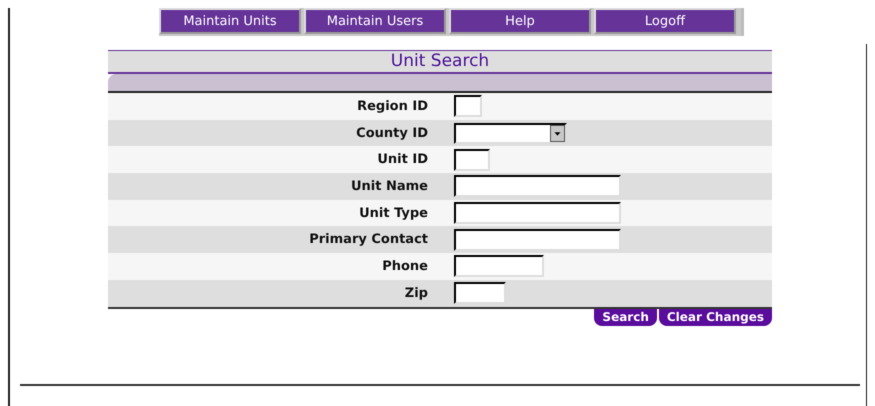 Image resolution: width=875 pixels, height=406 pixels. I want to click on nav-button: Logoff, so click(665, 21).